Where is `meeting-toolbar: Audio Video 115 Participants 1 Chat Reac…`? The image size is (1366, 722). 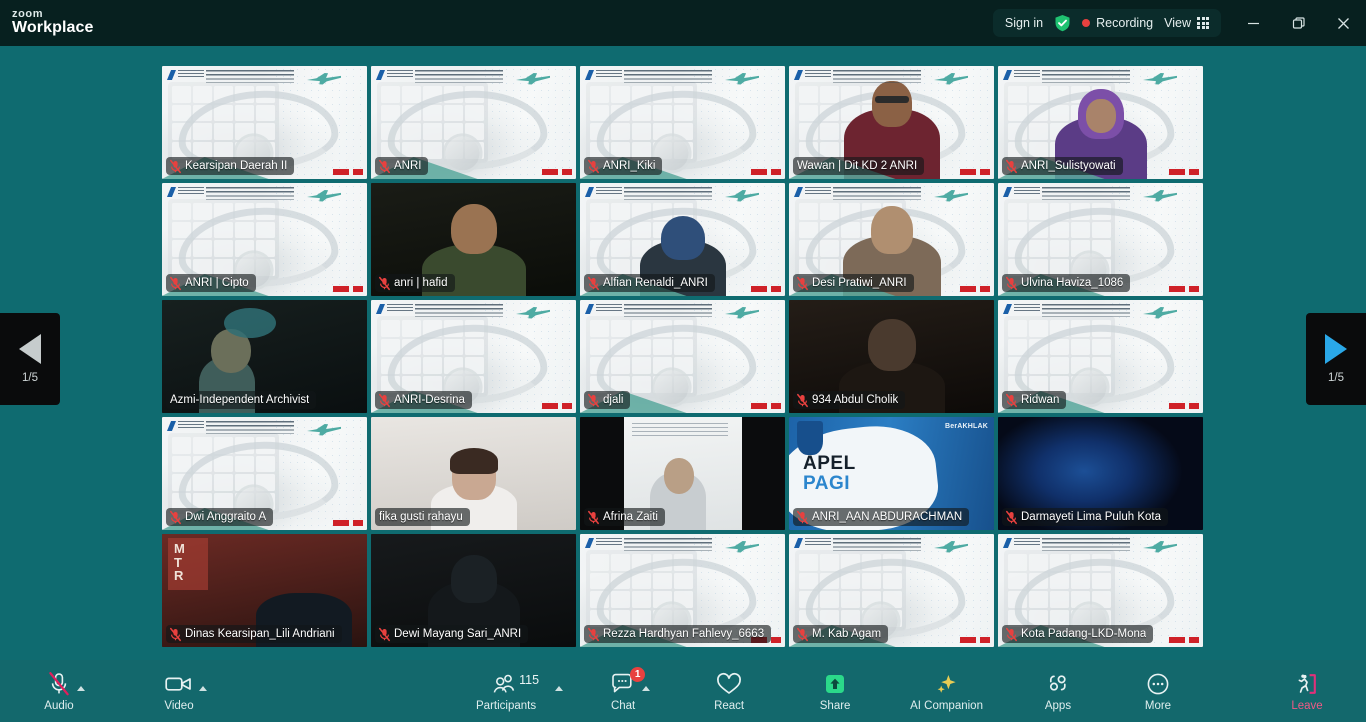 meeting-toolbar: Audio Video 115 Participants 1 Chat Reac… is located at coordinates (683, 691).